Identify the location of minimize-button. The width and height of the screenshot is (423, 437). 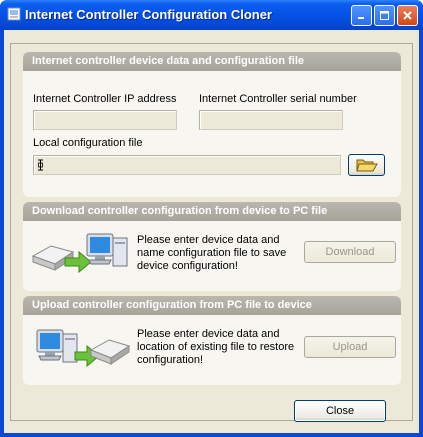
(361, 15).